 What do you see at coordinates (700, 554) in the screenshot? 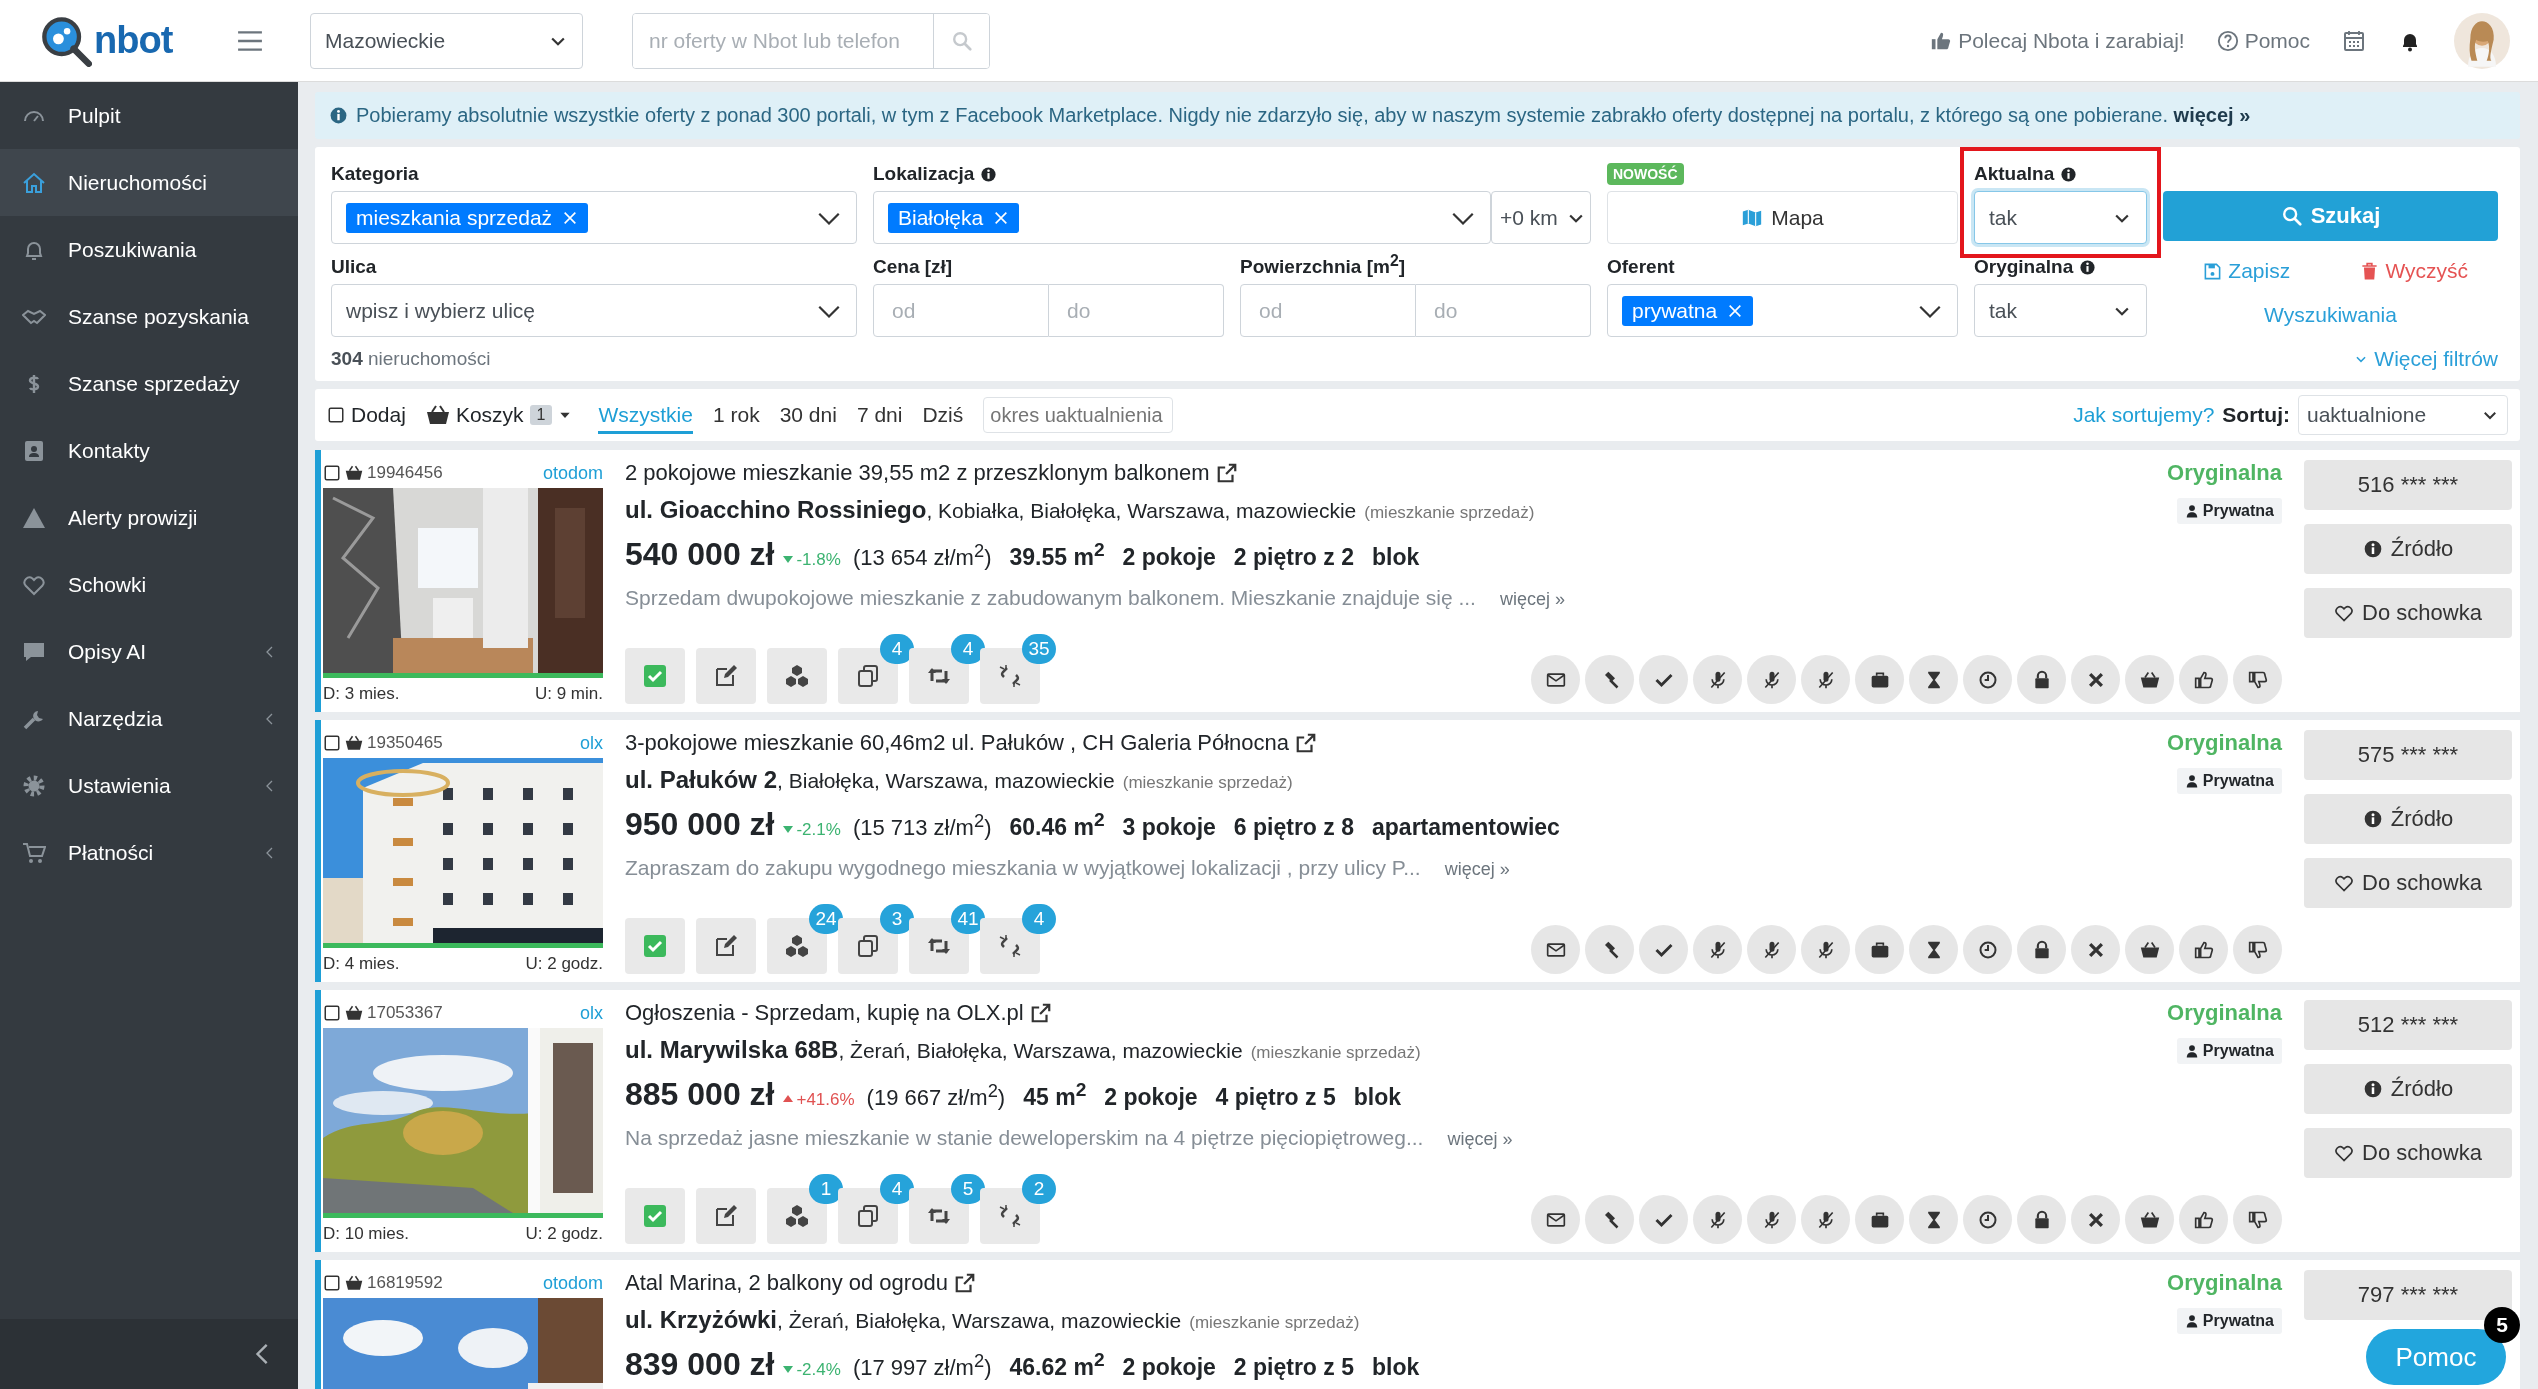
I see `price: 540 000 zł` at bounding box center [700, 554].